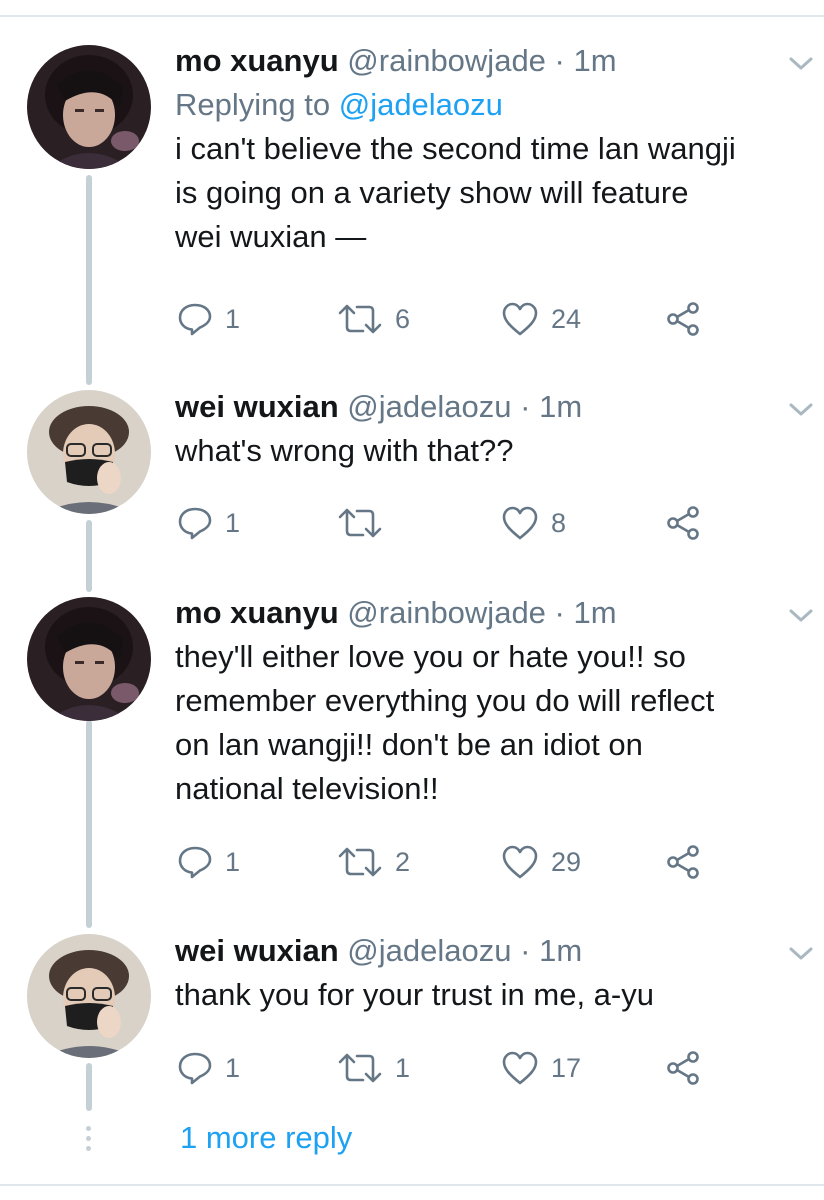 This screenshot has width=824, height=1200. Describe the element at coordinates (412, 1185) in the screenshot. I see `bottom-divider` at that location.